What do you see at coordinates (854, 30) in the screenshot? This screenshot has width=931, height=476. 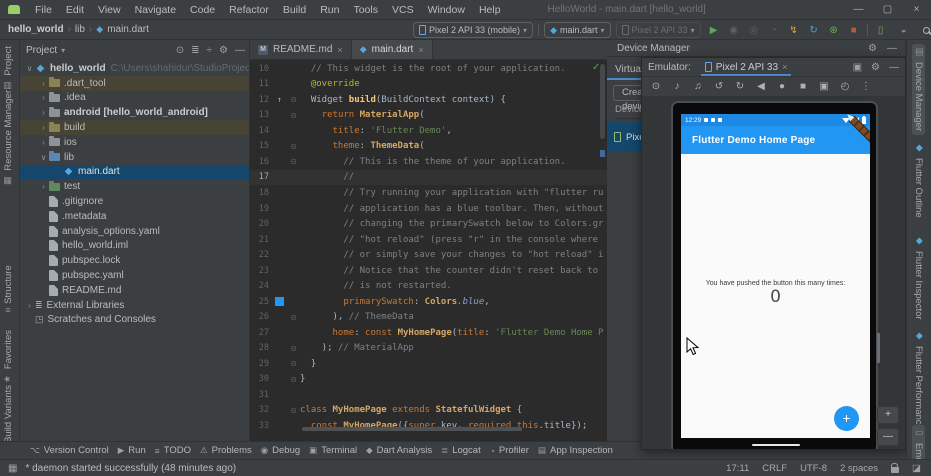 I see `stop-button: ■` at bounding box center [854, 30].